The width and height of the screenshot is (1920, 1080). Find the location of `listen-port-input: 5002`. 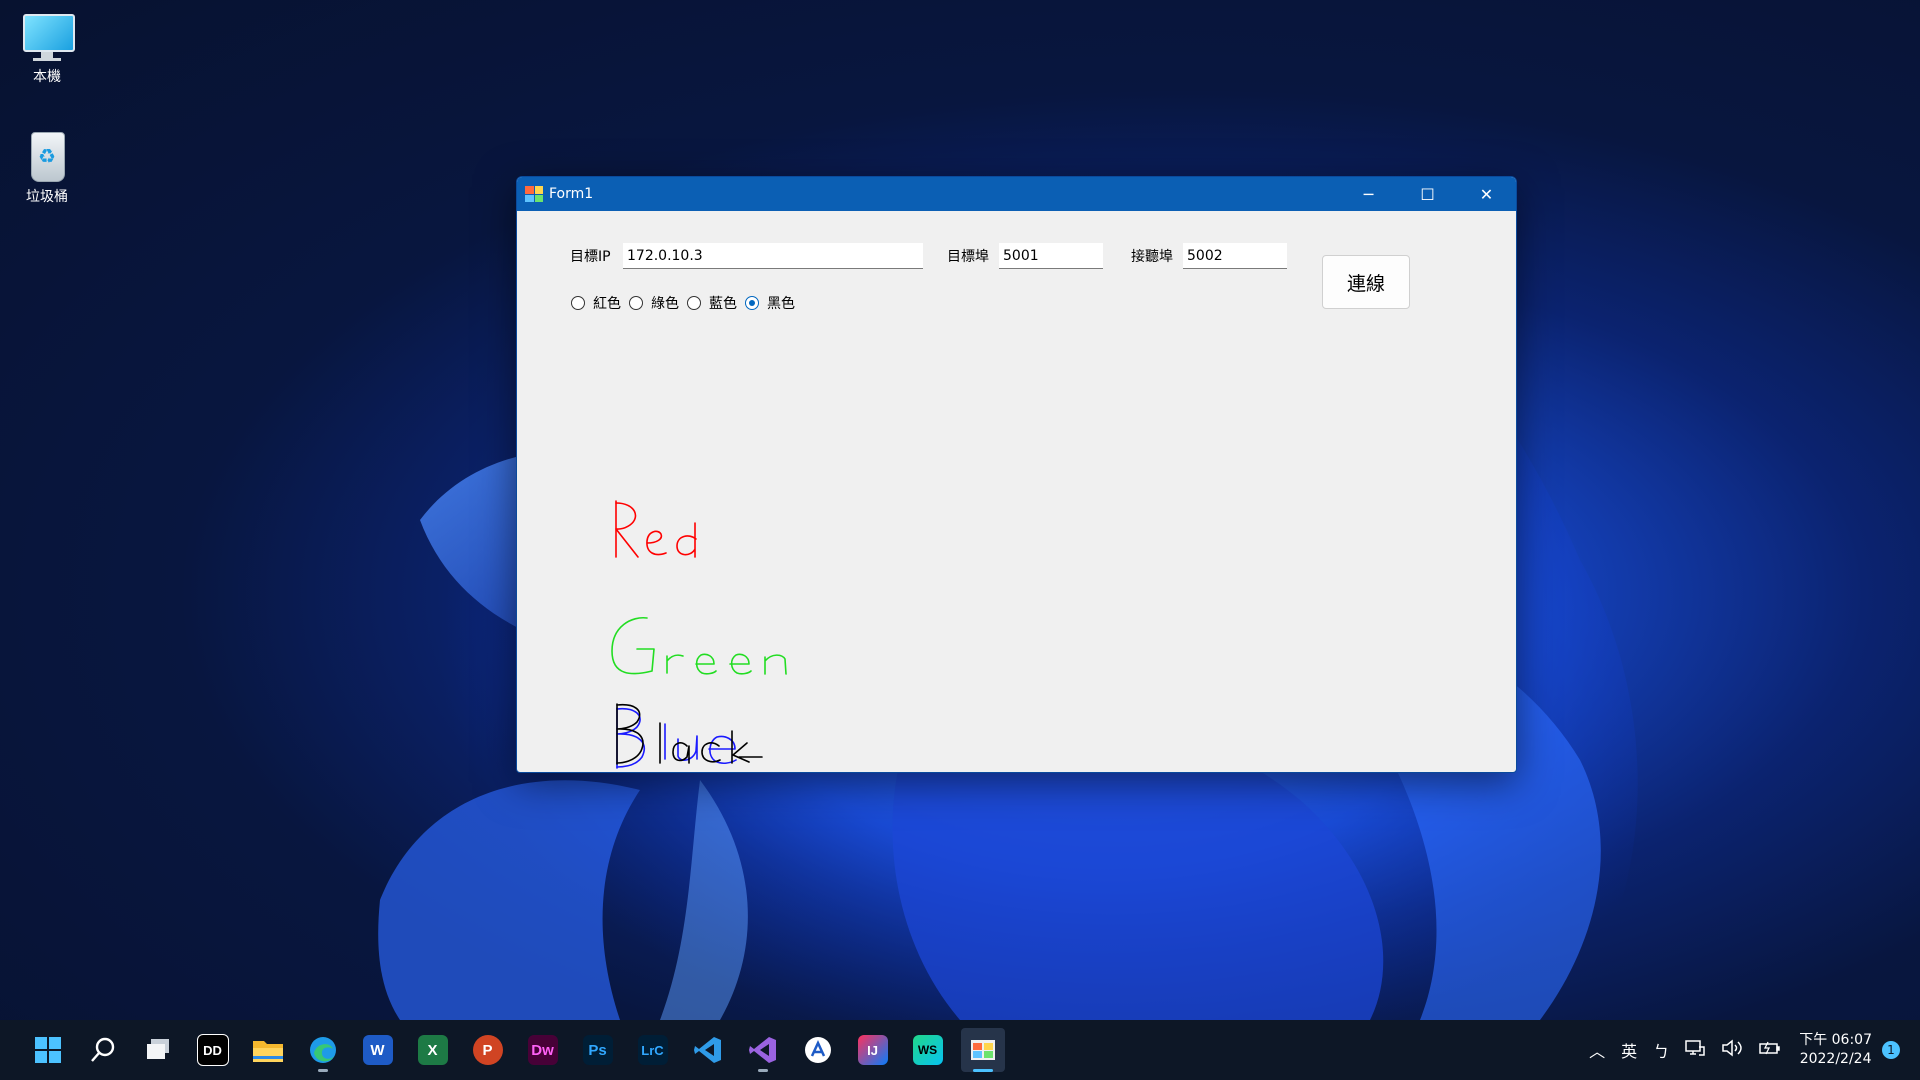

listen-port-input: 5002 is located at coordinates (1235, 256).